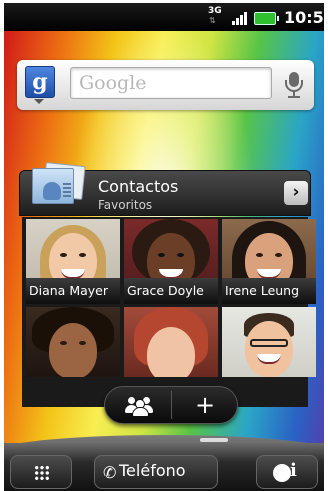 The height and width of the screenshot is (491, 328). What do you see at coordinates (73, 261) in the screenshot?
I see `contact-tile: f Diana Mayer` at bounding box center [73, 261].